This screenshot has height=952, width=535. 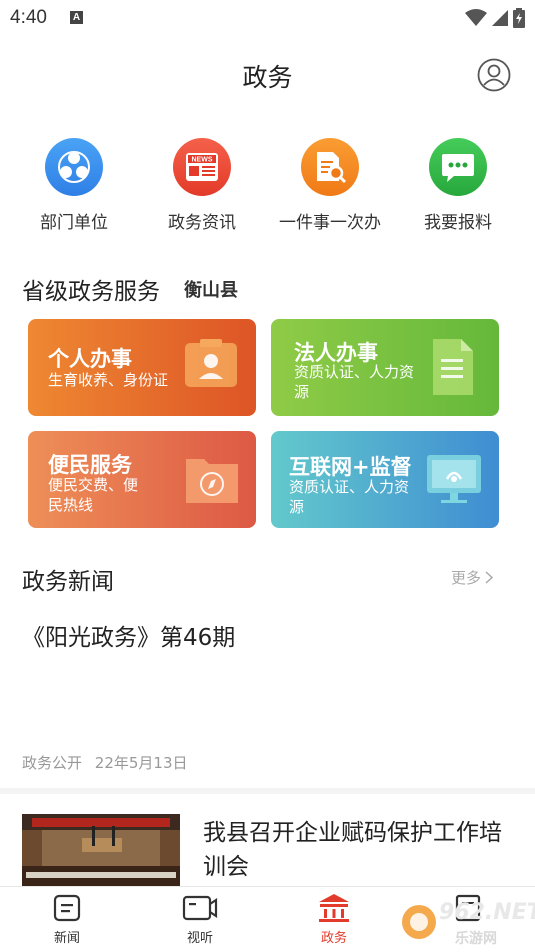 I want to click on wifi-icon, so click(x=476, y=17).